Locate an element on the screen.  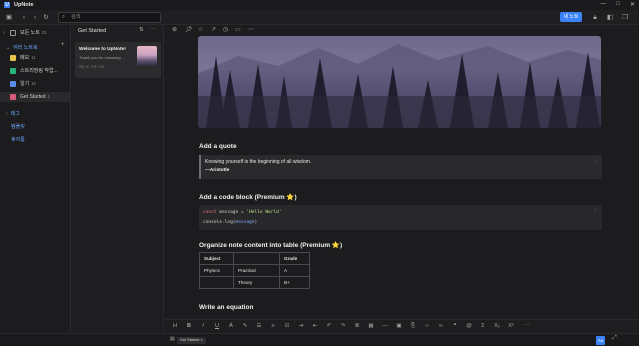
more-format-icon: ⋯ is located at coordinates (527, 326).